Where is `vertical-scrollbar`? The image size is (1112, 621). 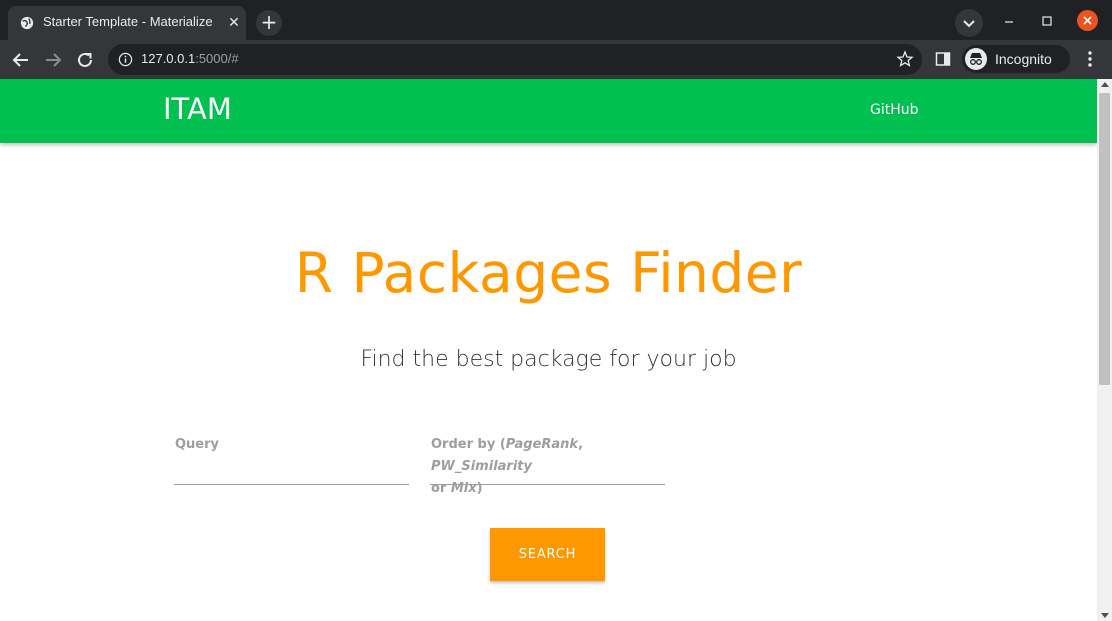 vertical-scrollbar is located at coordinates (1104, 350).